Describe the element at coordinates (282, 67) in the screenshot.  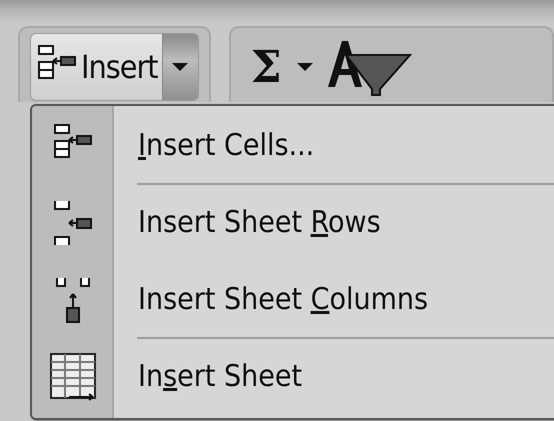
I see `sum-button: Σ` at that location.